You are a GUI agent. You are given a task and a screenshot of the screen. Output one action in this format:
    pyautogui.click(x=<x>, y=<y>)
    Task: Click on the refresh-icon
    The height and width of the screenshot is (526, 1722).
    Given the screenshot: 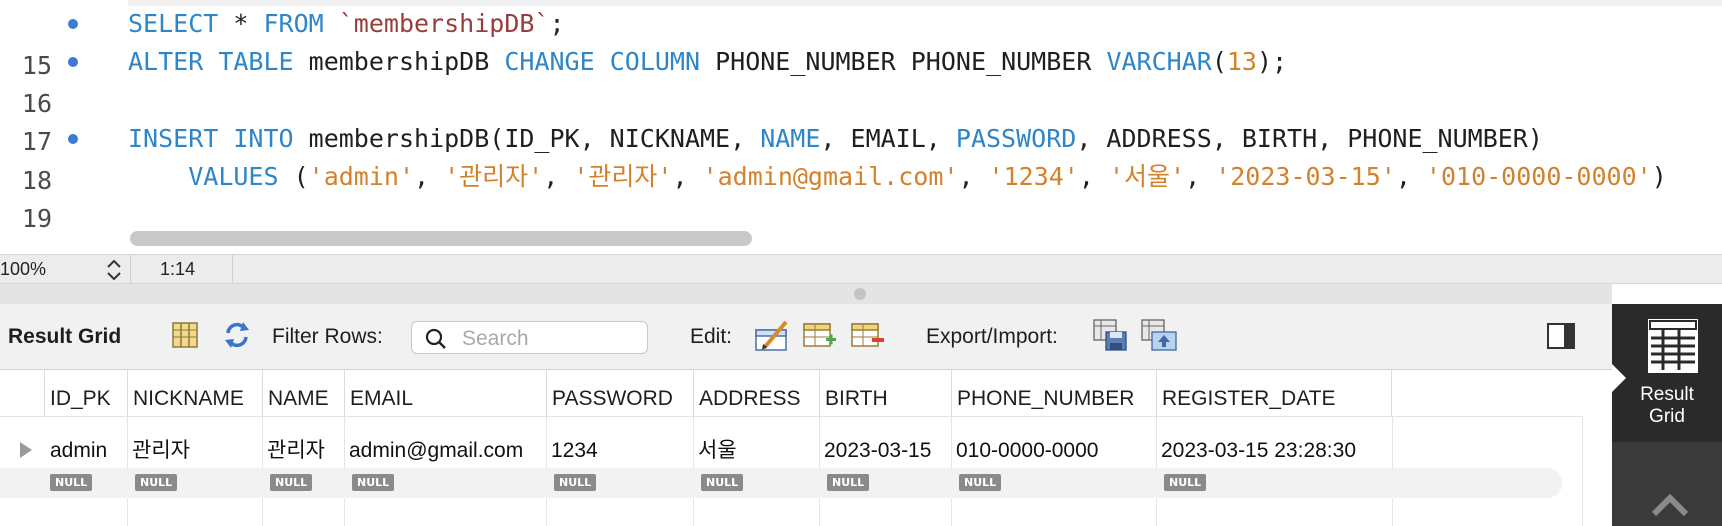 What is the action you would take?
    pyautogui.click(x=237, y=335)
    